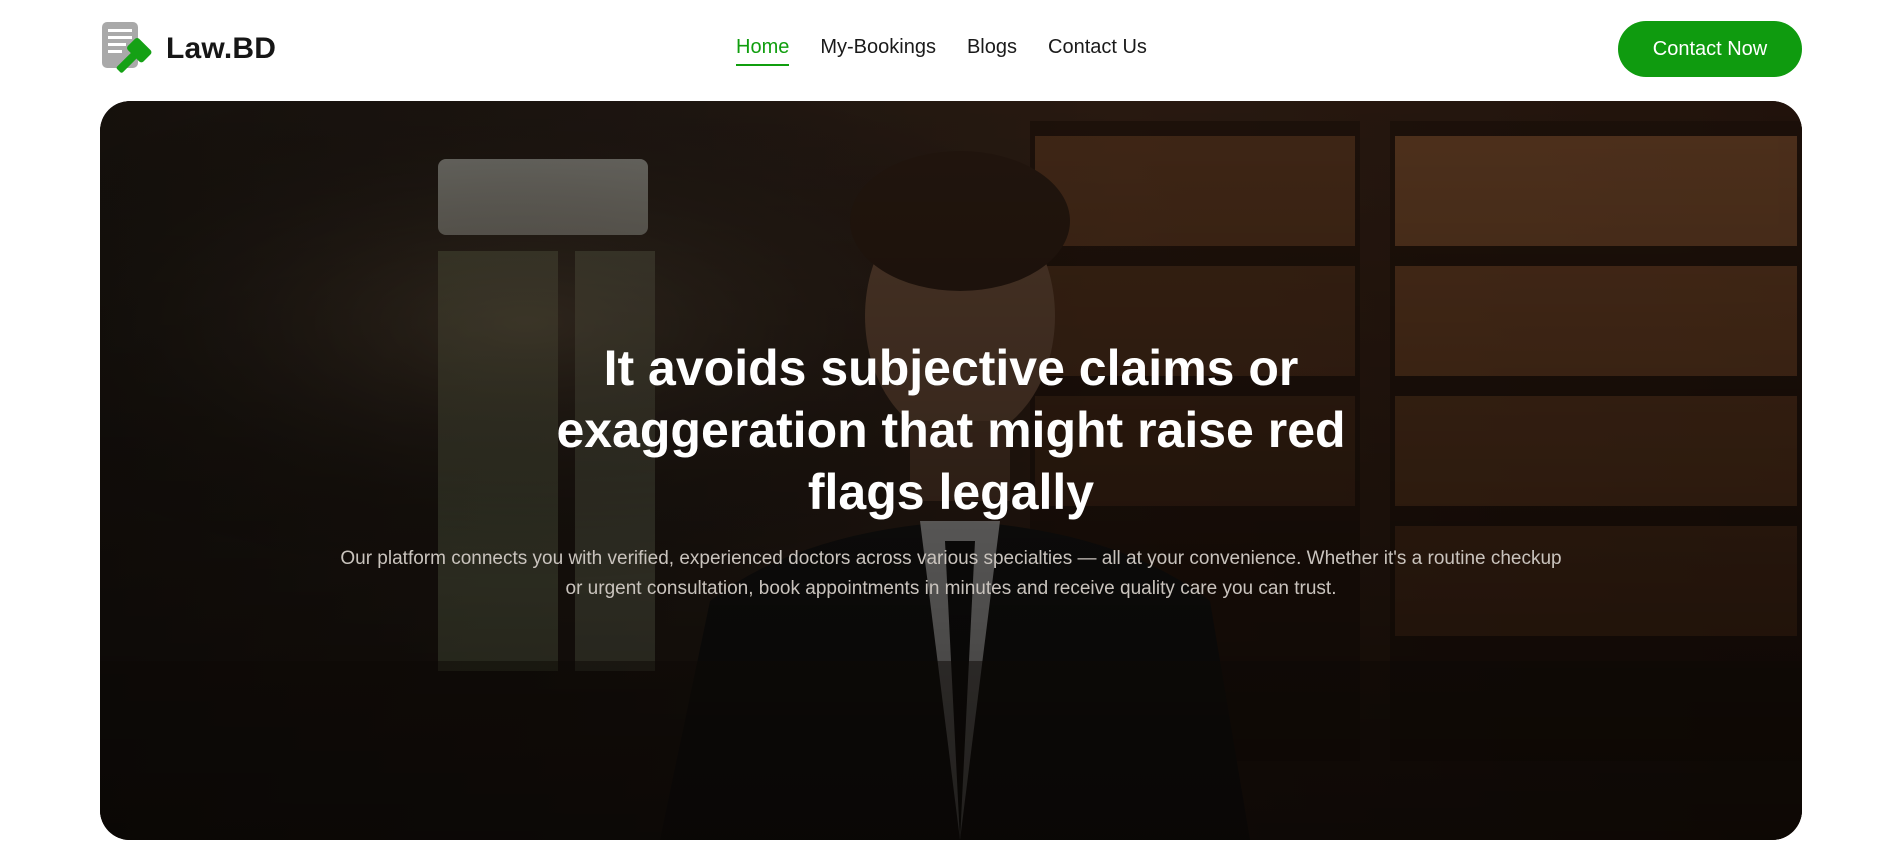 Image resolution: width=1893 pixels, height=860 pixels. What do you see at coordinates (1097, 50) in the screenshot?
I see `nav-item-contact-us: Contact Us` at bounding box center [1097, 50].